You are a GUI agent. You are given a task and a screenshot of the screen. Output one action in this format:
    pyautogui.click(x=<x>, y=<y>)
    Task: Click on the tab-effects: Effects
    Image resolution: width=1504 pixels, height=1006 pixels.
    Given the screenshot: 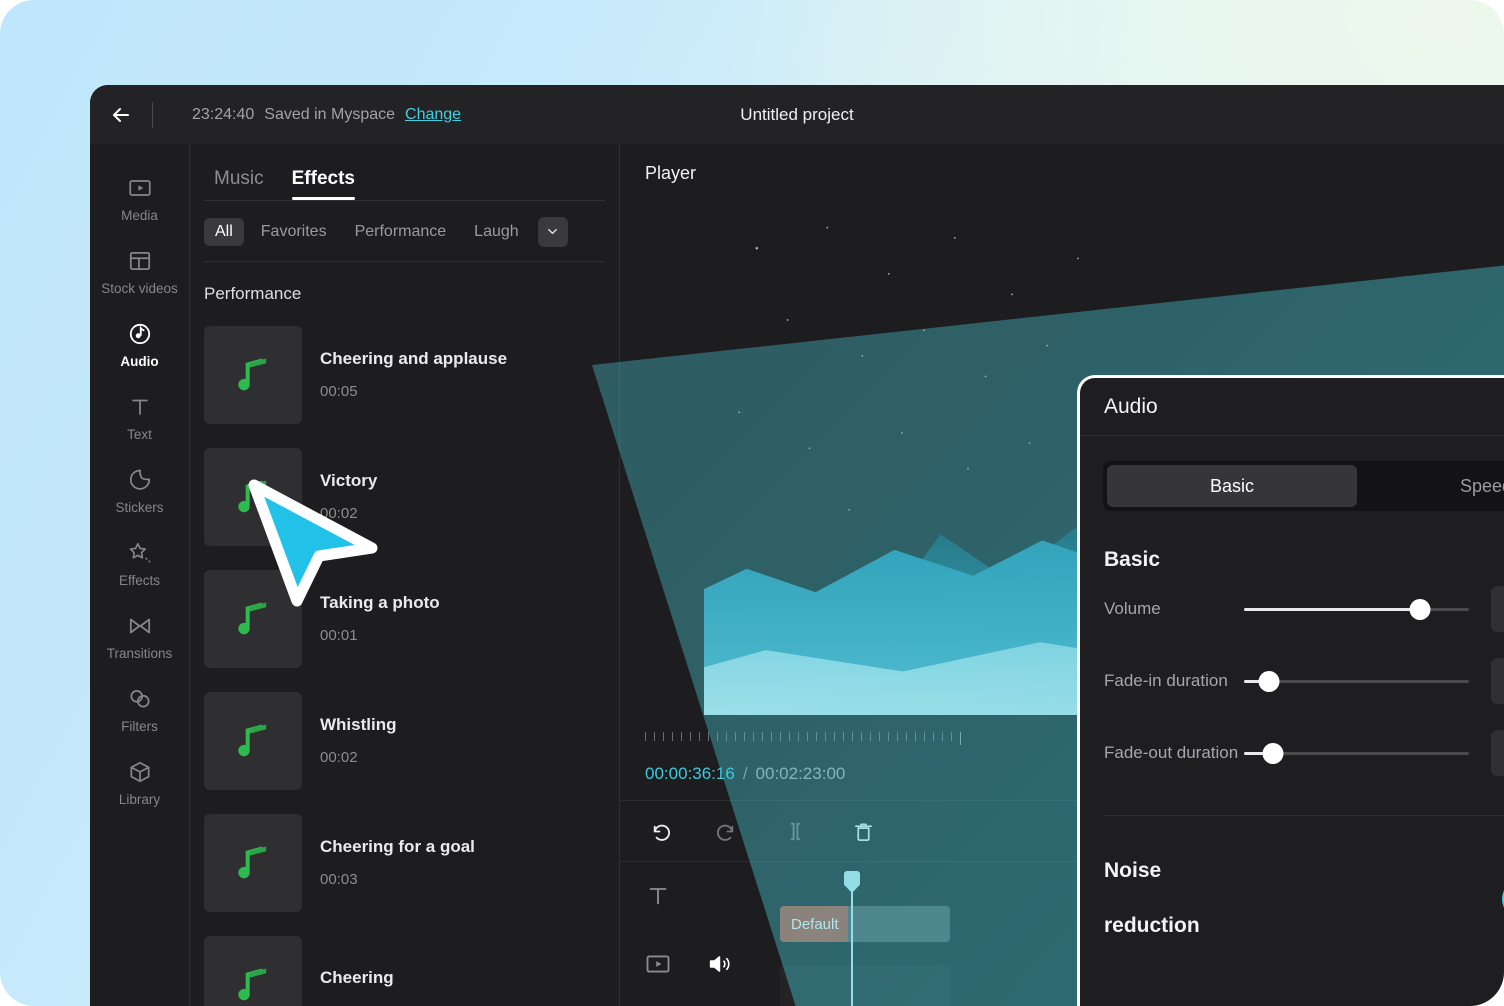 What is the action you would take?
    pyautogui.click(x=323, y=184)
    